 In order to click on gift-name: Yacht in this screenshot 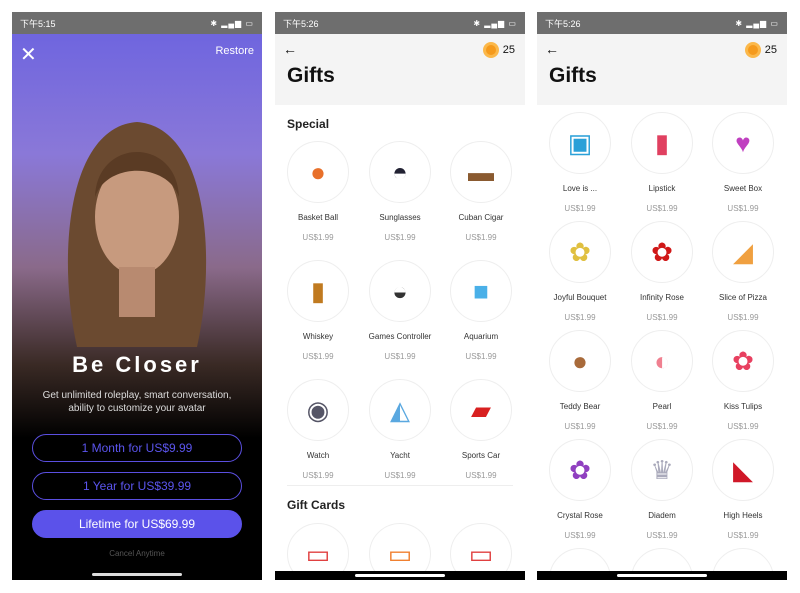, I will do `click(400, 455)`.